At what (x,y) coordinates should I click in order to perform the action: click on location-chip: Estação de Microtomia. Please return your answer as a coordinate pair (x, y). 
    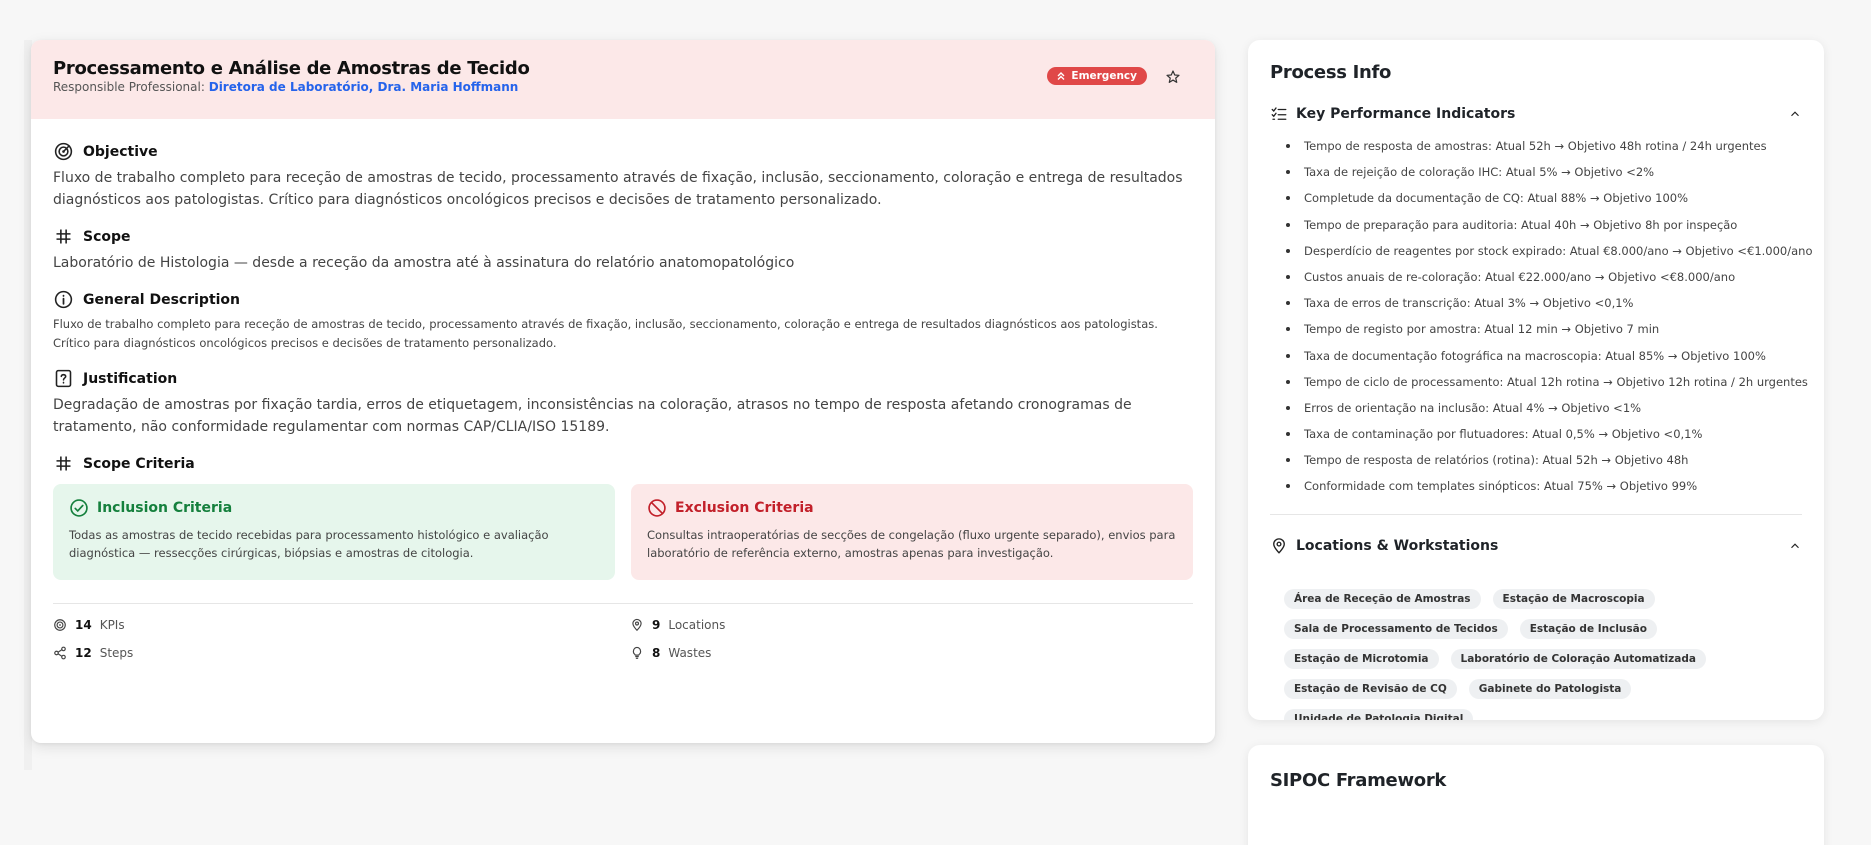
    Looking at the image, I should click on (1361, 658).